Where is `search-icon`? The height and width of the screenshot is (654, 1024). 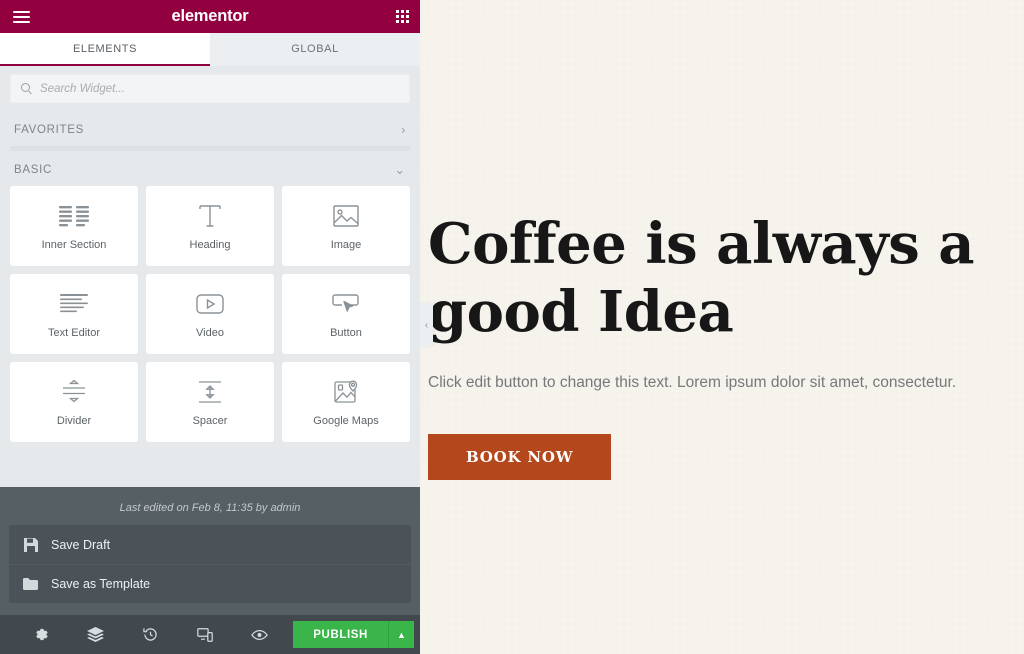 search-icon is located at coordinates (26, 88).